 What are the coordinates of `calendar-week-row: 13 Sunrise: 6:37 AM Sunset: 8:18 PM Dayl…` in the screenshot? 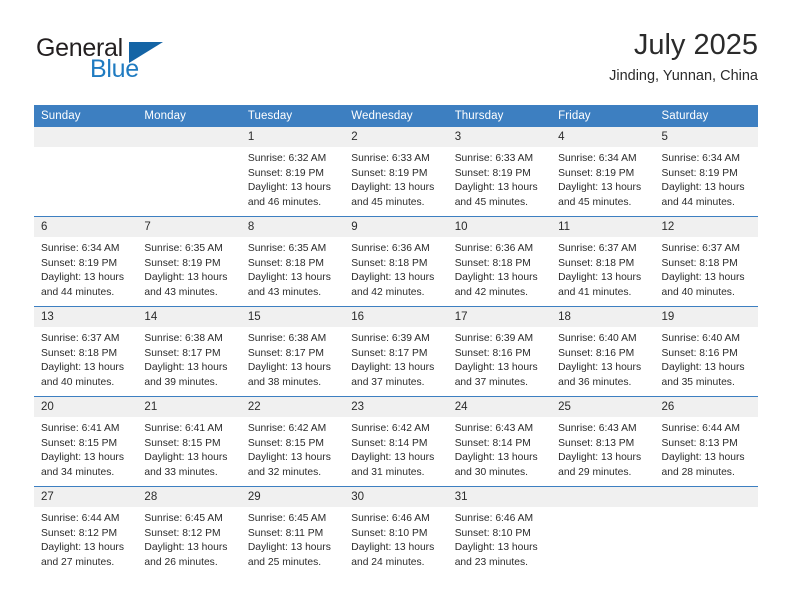 It's located at (396, 351).